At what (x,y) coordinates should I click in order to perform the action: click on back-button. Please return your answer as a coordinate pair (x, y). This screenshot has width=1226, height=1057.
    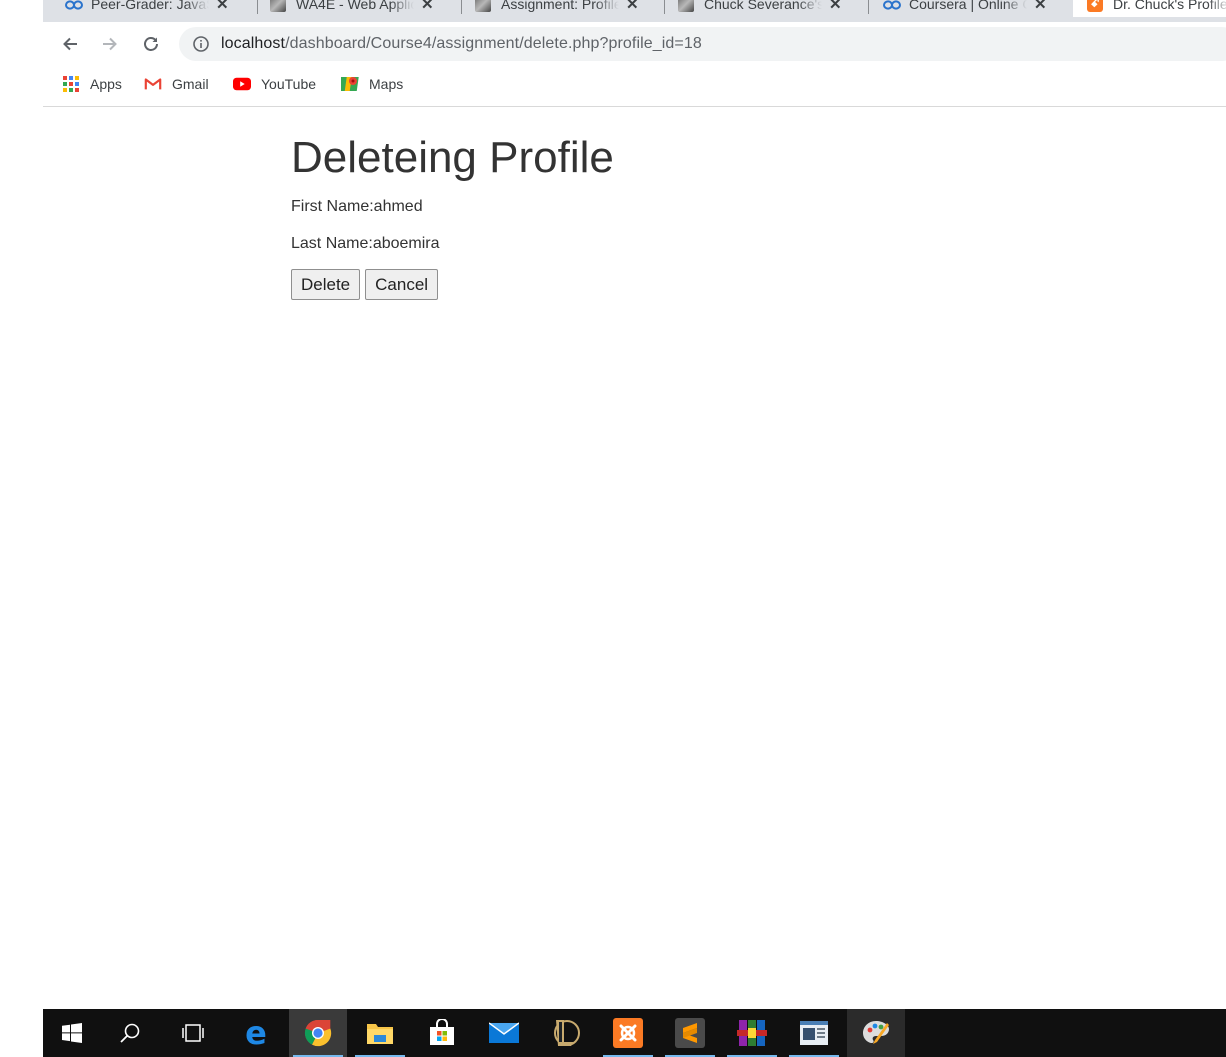
    Looking at the image, I should click on (70, 44).